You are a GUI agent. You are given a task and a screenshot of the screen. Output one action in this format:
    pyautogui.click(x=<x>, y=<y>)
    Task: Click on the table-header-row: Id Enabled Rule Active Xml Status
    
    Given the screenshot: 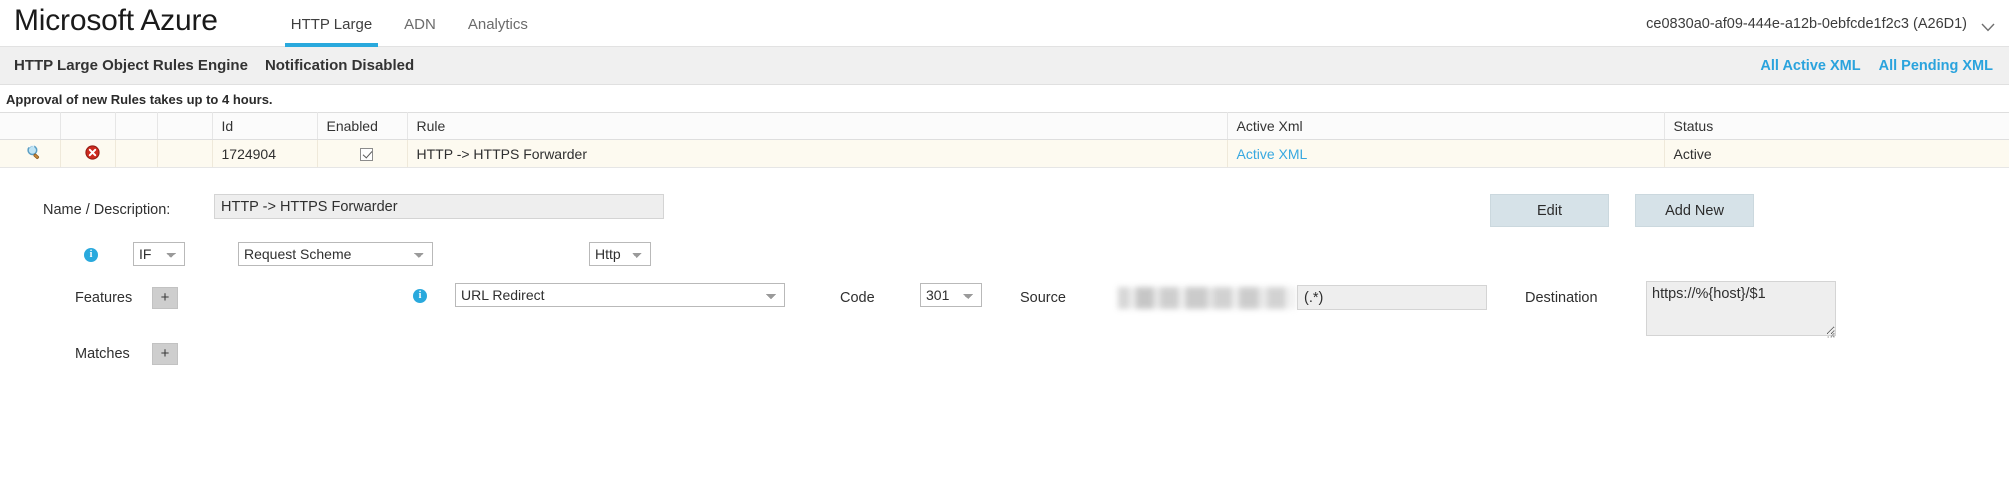 What is the action you would take?
    pyautogui.click(x=1004, y=126)
    